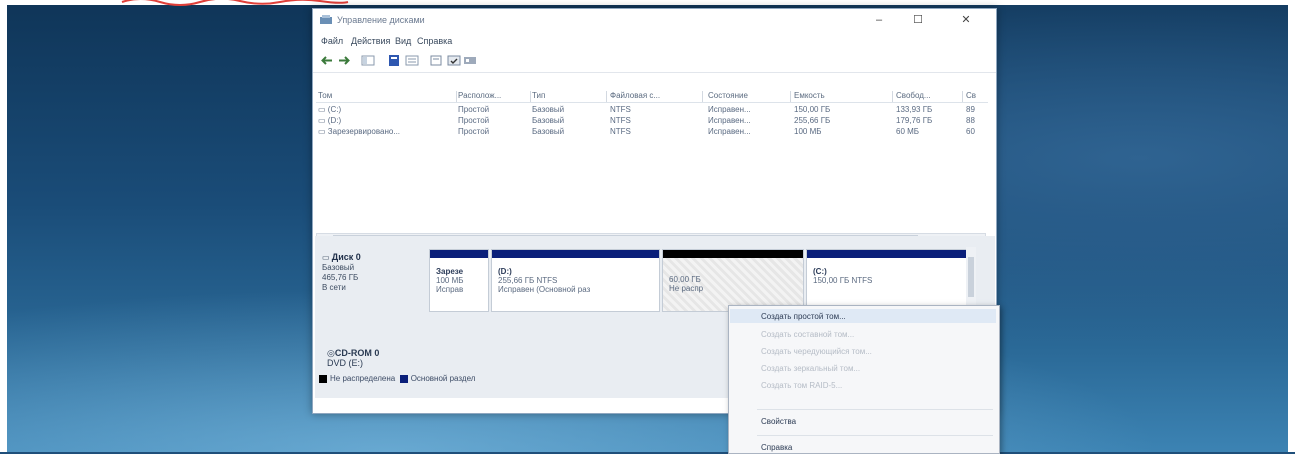 Image resolution: width=1295 pixels, height=454 pixels. I want to click on partition-size: Не распр, so click(686, 288).